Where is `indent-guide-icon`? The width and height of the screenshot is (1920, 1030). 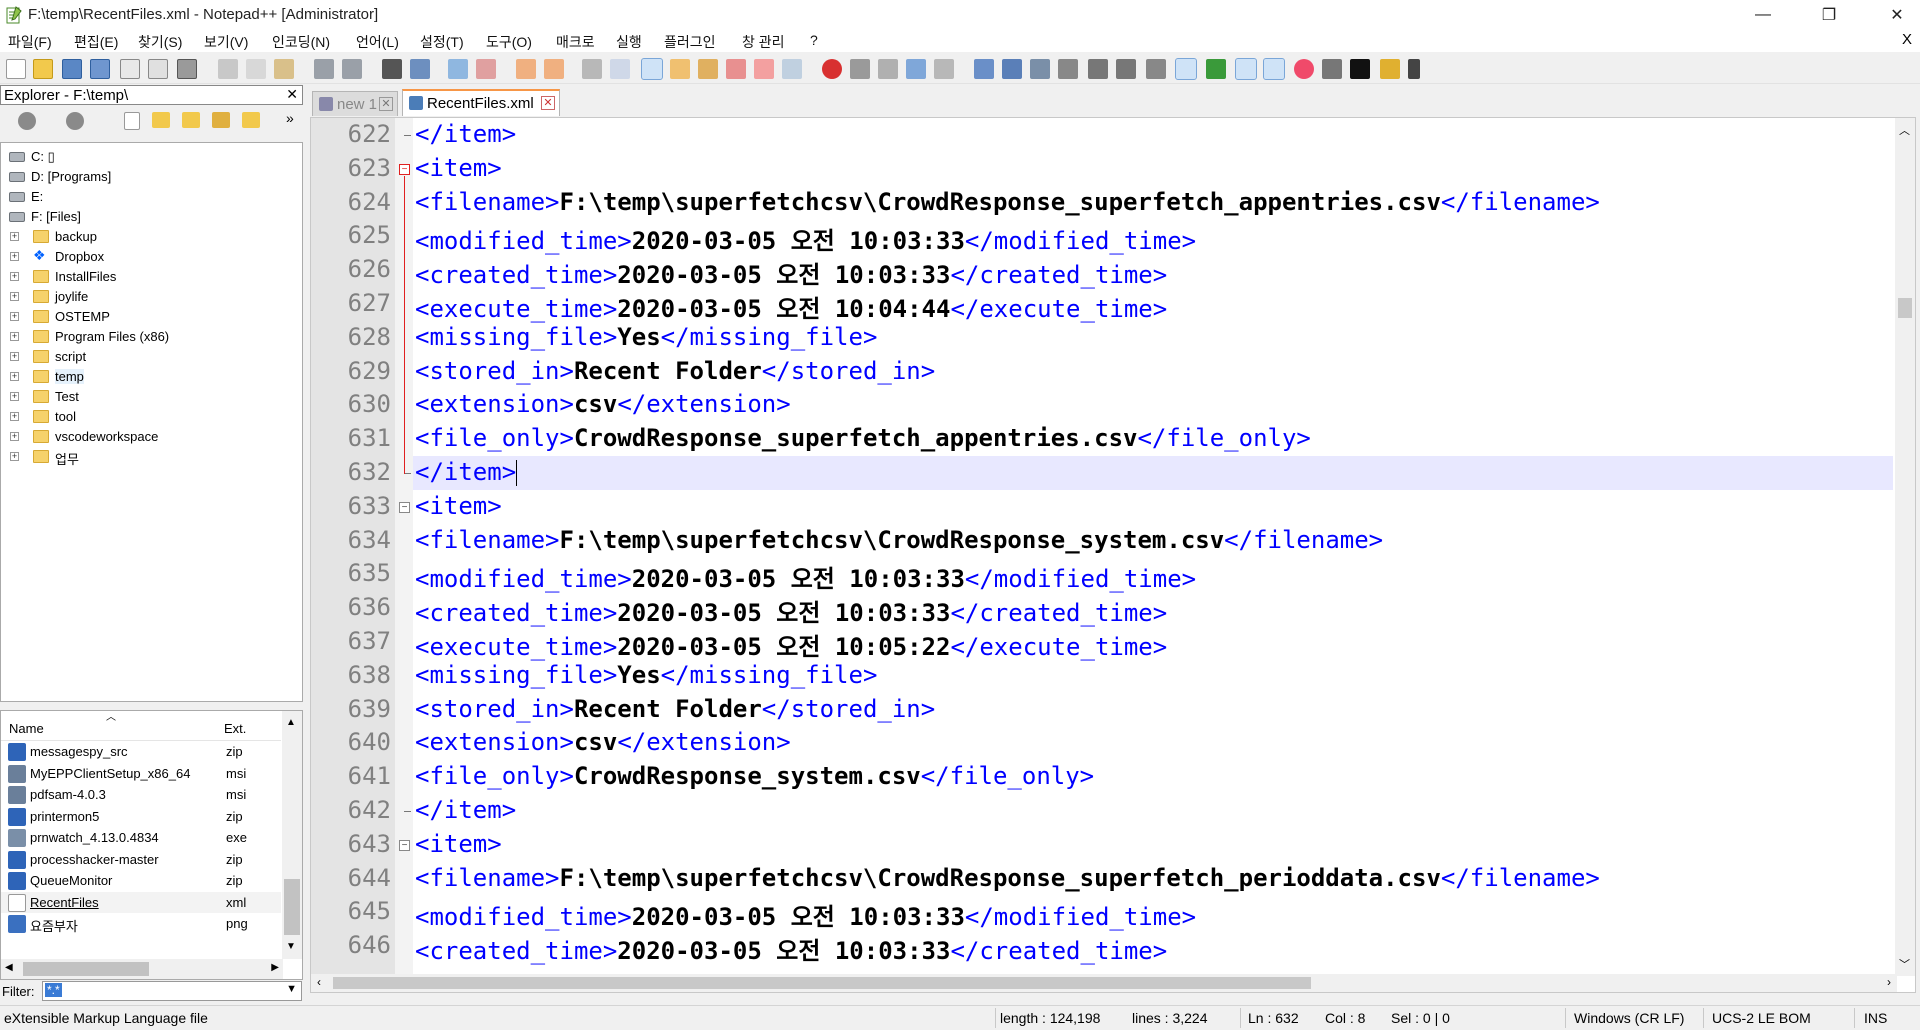 indent-guide-icon is located at coordinates (652, 69).